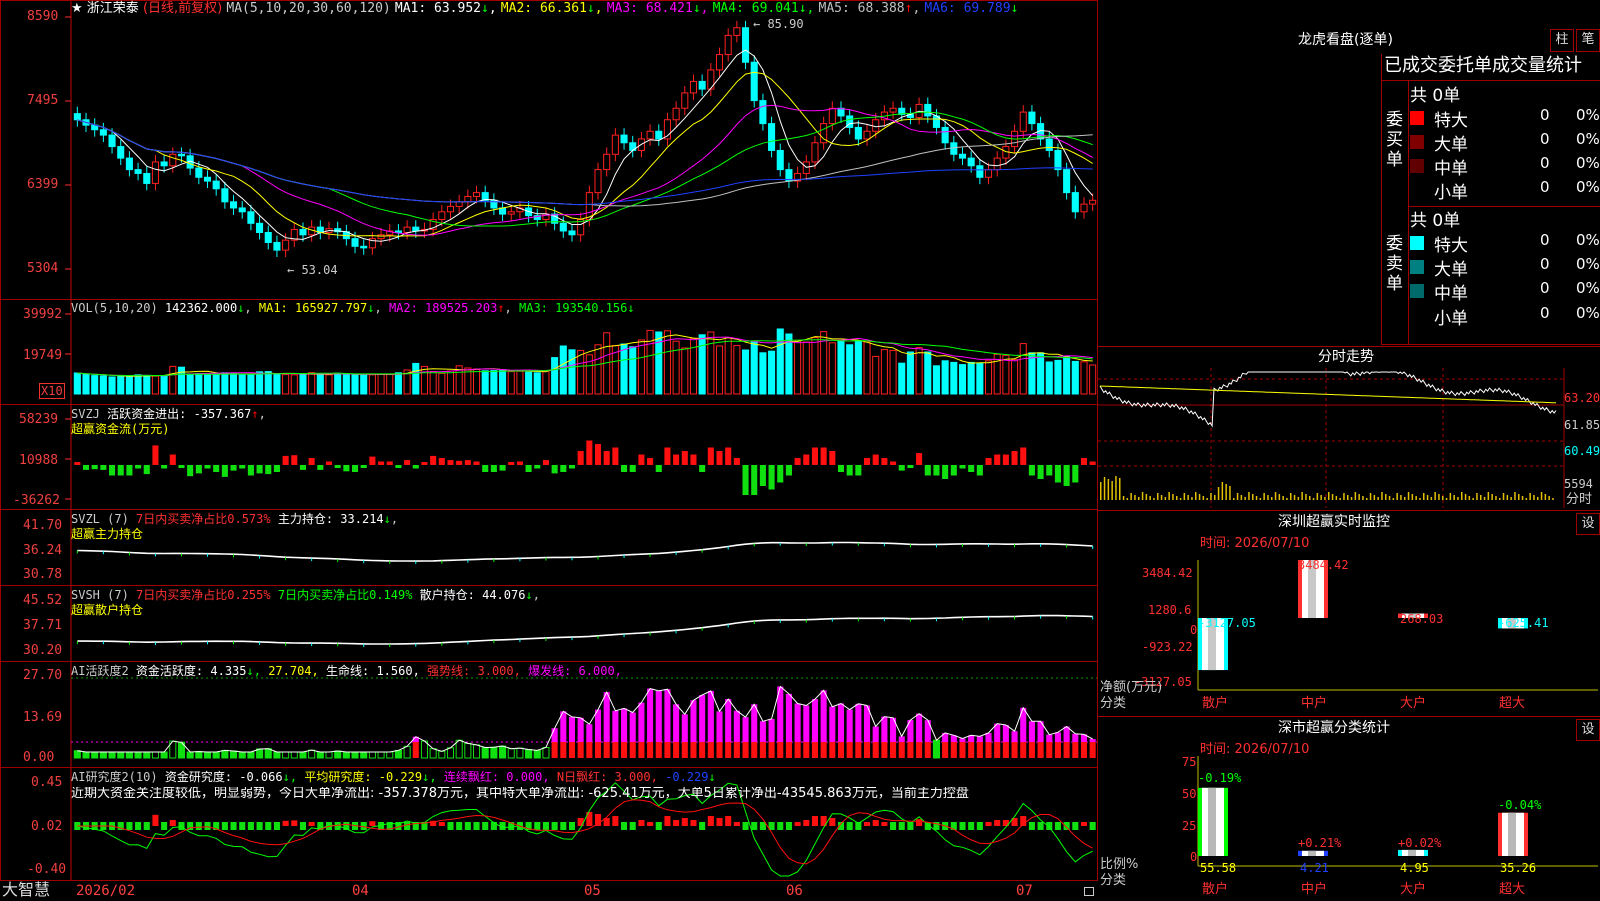  What do you see at coordinates (1582, 398) in the screenshot?
I see `intraday-tick-1: 63.20` at bounding box center [1582, 398].